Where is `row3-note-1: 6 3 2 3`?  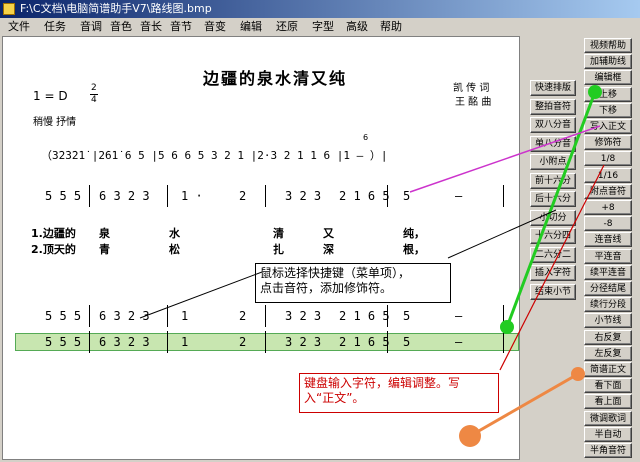
row3-note-1: 6 3 2 3 is located at coordinates (124, 316).